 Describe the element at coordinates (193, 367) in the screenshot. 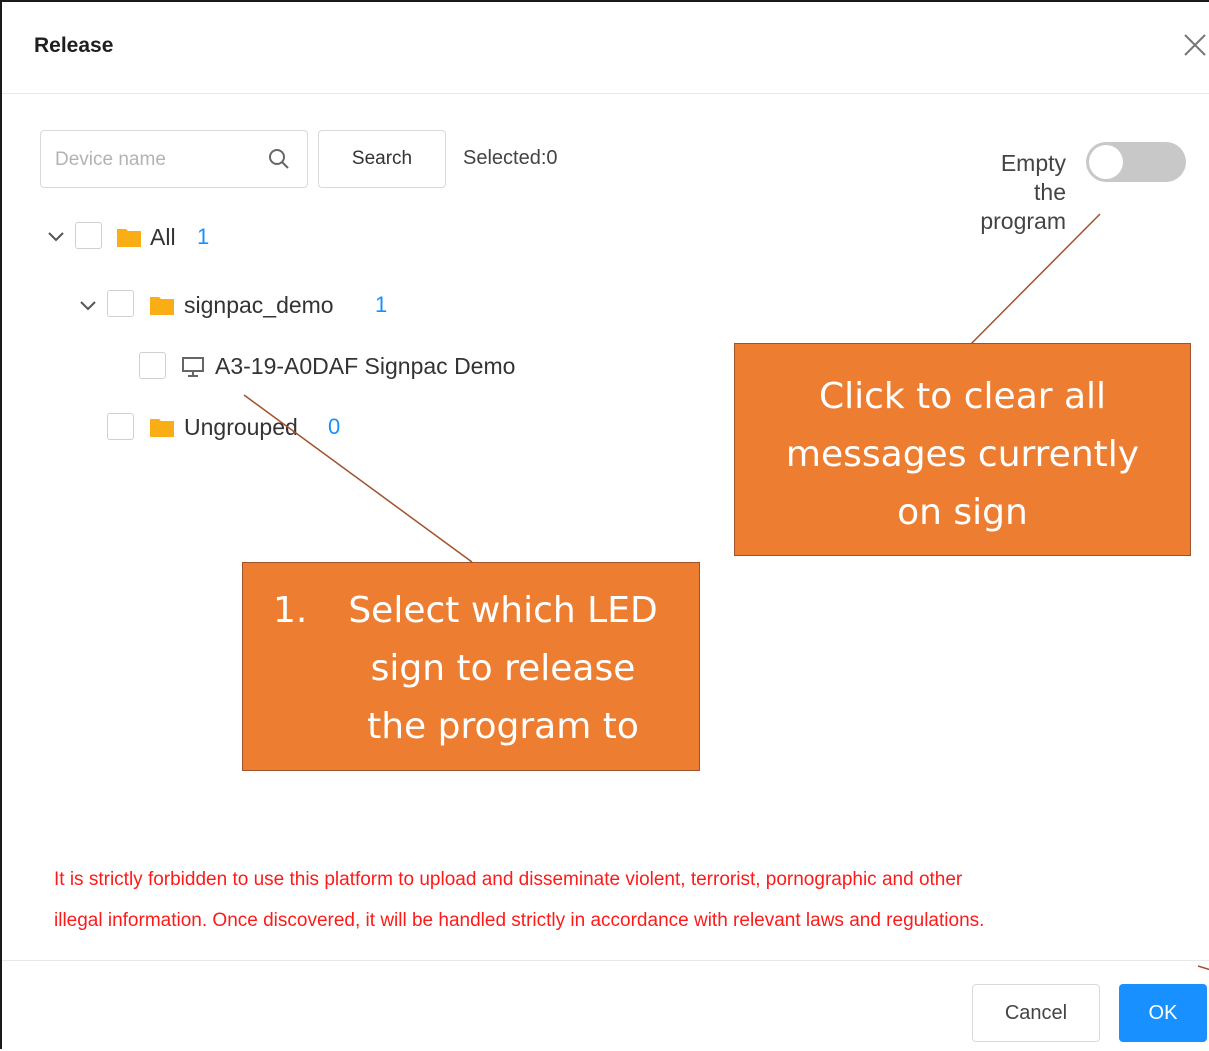

I see `monitor-icon` at that location.